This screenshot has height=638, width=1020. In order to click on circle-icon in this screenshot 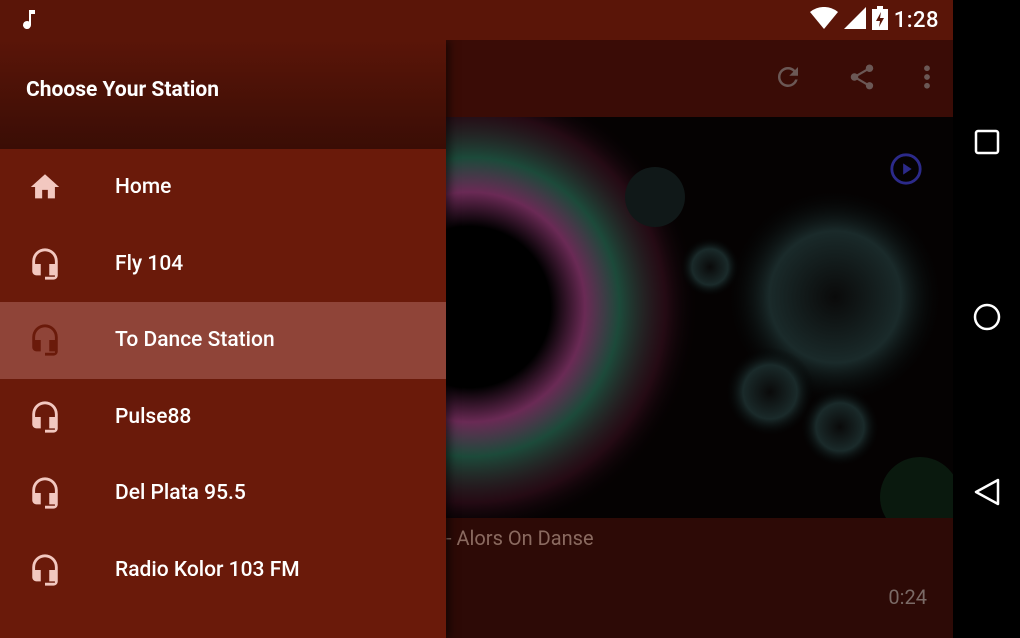, I will do `click(987, 319)`.